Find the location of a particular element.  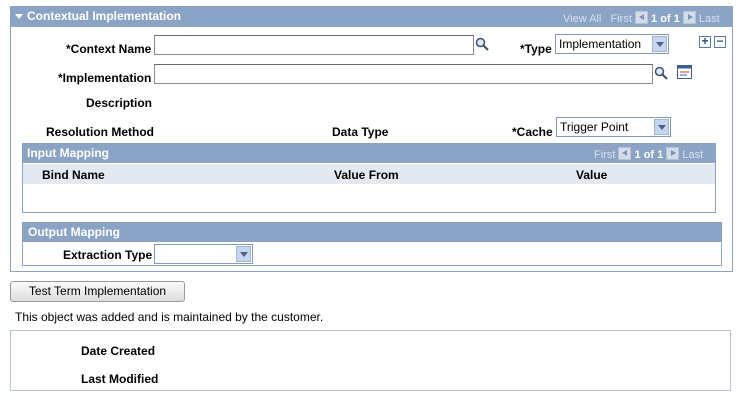

test-term-implementation-button: Test Term Implementation is located at coordinates (97, 291).